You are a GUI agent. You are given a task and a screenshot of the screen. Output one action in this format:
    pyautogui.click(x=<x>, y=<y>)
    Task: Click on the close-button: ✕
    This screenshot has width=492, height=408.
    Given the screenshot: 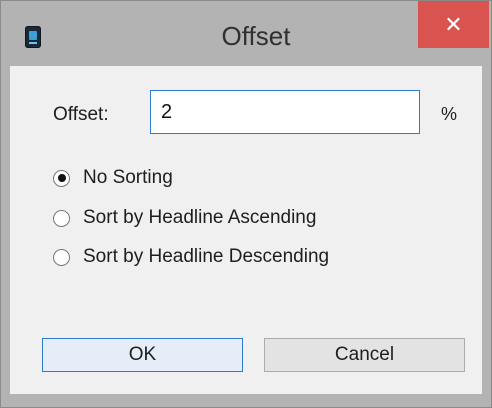 What is the action you would take?
    pyautogui.click(x=453, y=24)
    